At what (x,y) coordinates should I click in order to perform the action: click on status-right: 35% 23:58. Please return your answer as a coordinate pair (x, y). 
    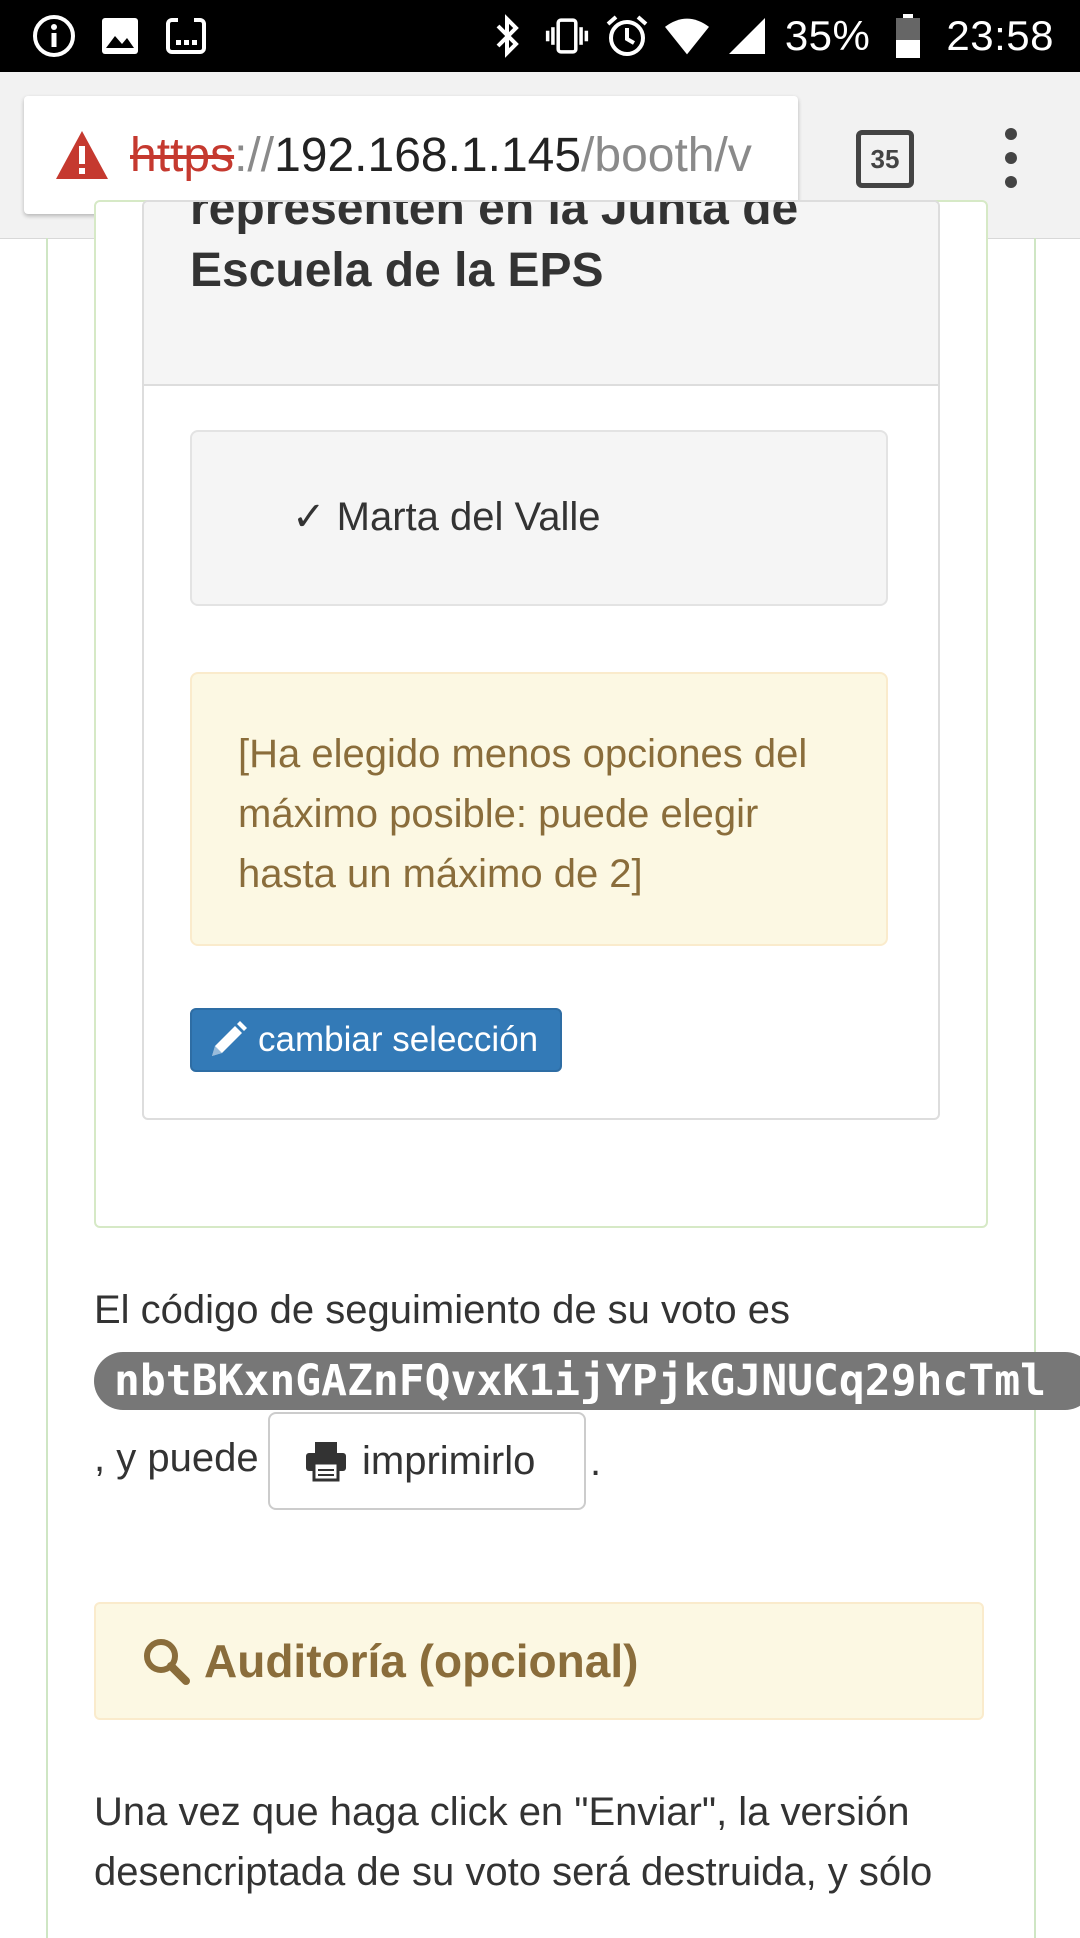
    Looking at the image, I should click on (769, 36).